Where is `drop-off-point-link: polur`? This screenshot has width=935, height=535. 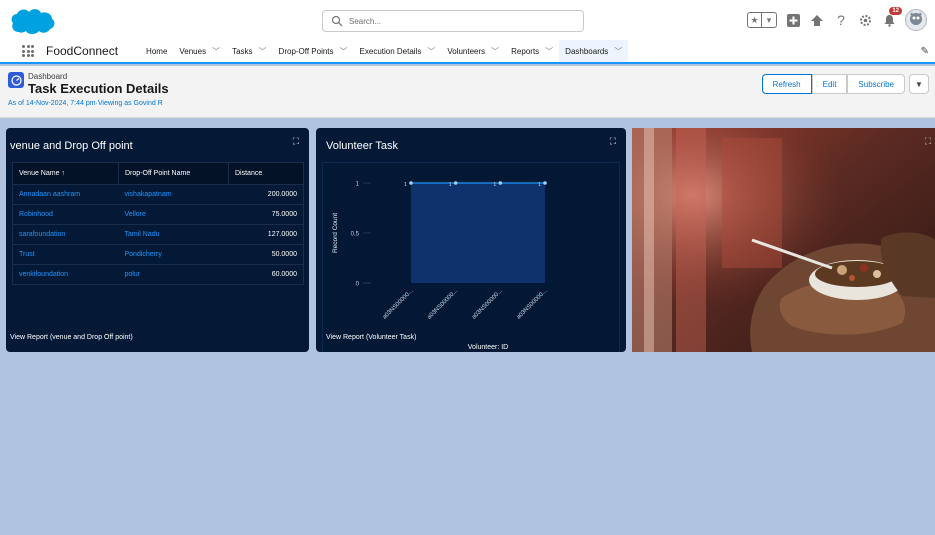
drop-off-point-link: polur is located at coordinates (173, 274).